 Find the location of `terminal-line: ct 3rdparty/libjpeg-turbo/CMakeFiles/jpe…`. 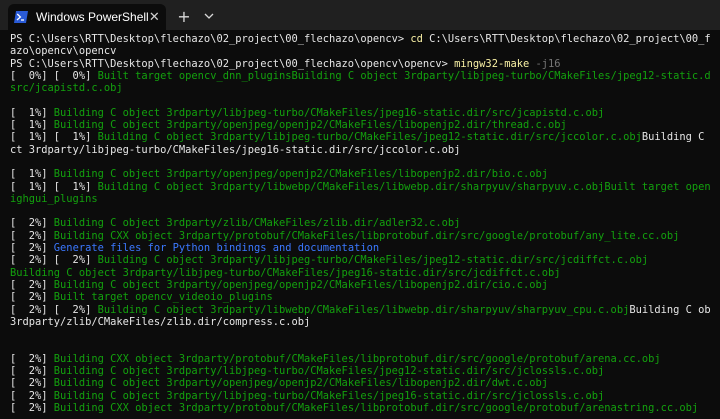

terminal-line: ct 3rdparty/libjpeg-turbo/CMakeFiles/jpe… is located at coordinates (360, 150).